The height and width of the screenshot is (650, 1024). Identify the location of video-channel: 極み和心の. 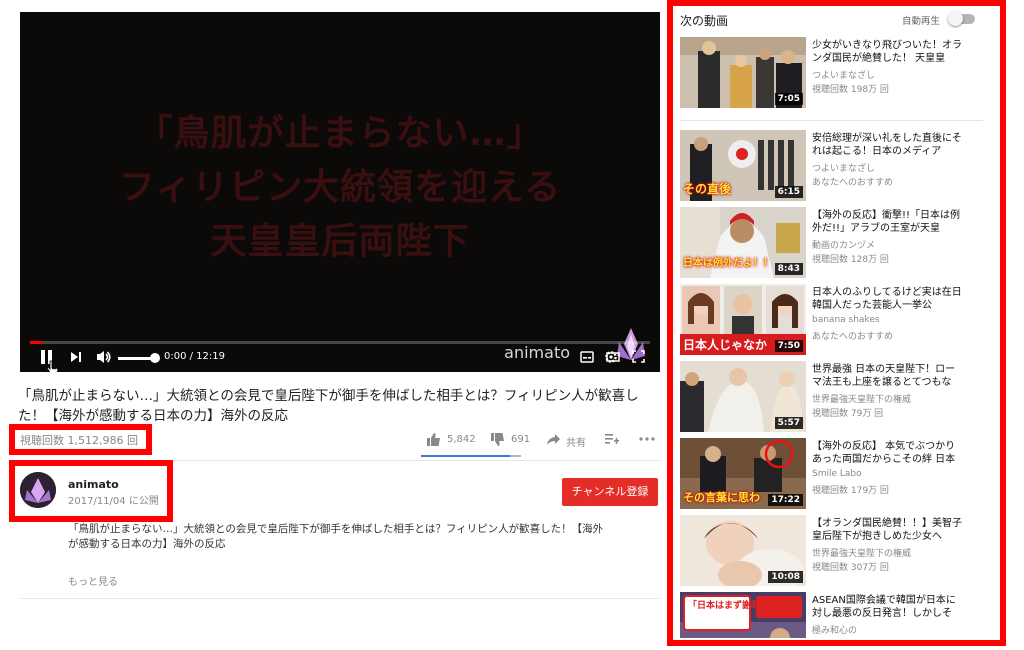
(835, 631).